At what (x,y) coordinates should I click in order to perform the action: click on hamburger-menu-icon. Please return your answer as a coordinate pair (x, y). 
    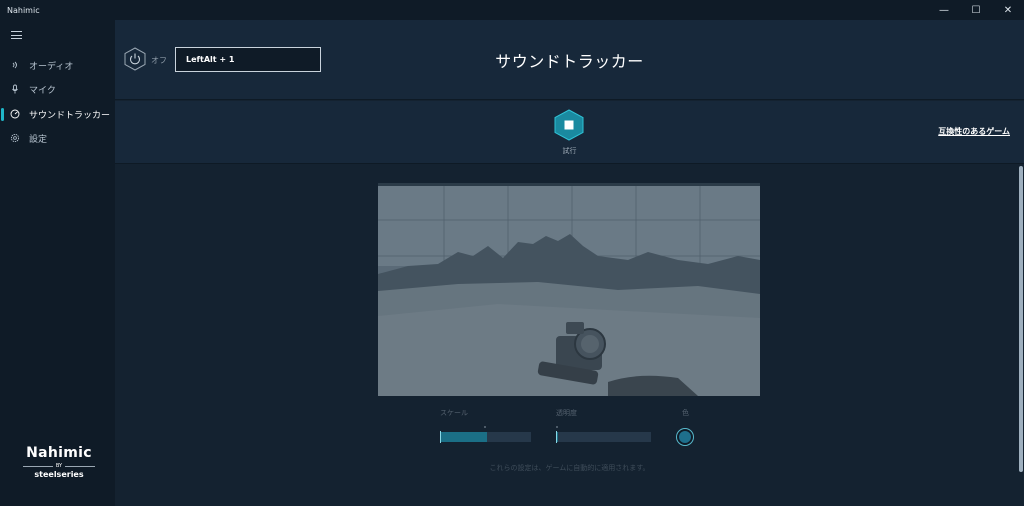
    Looking at the image, I should click on (16, 35).